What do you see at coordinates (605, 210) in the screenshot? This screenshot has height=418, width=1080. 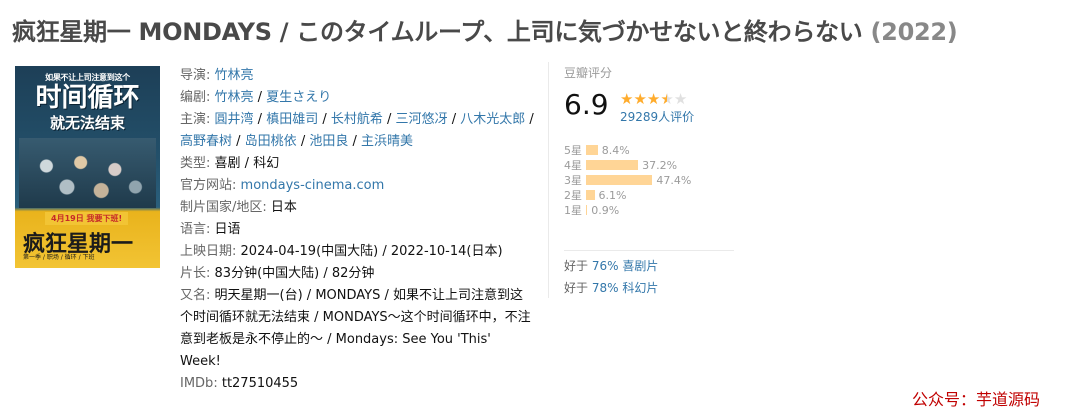 I see `rating-percent: 0.9%` at bounding box center [605, 210].